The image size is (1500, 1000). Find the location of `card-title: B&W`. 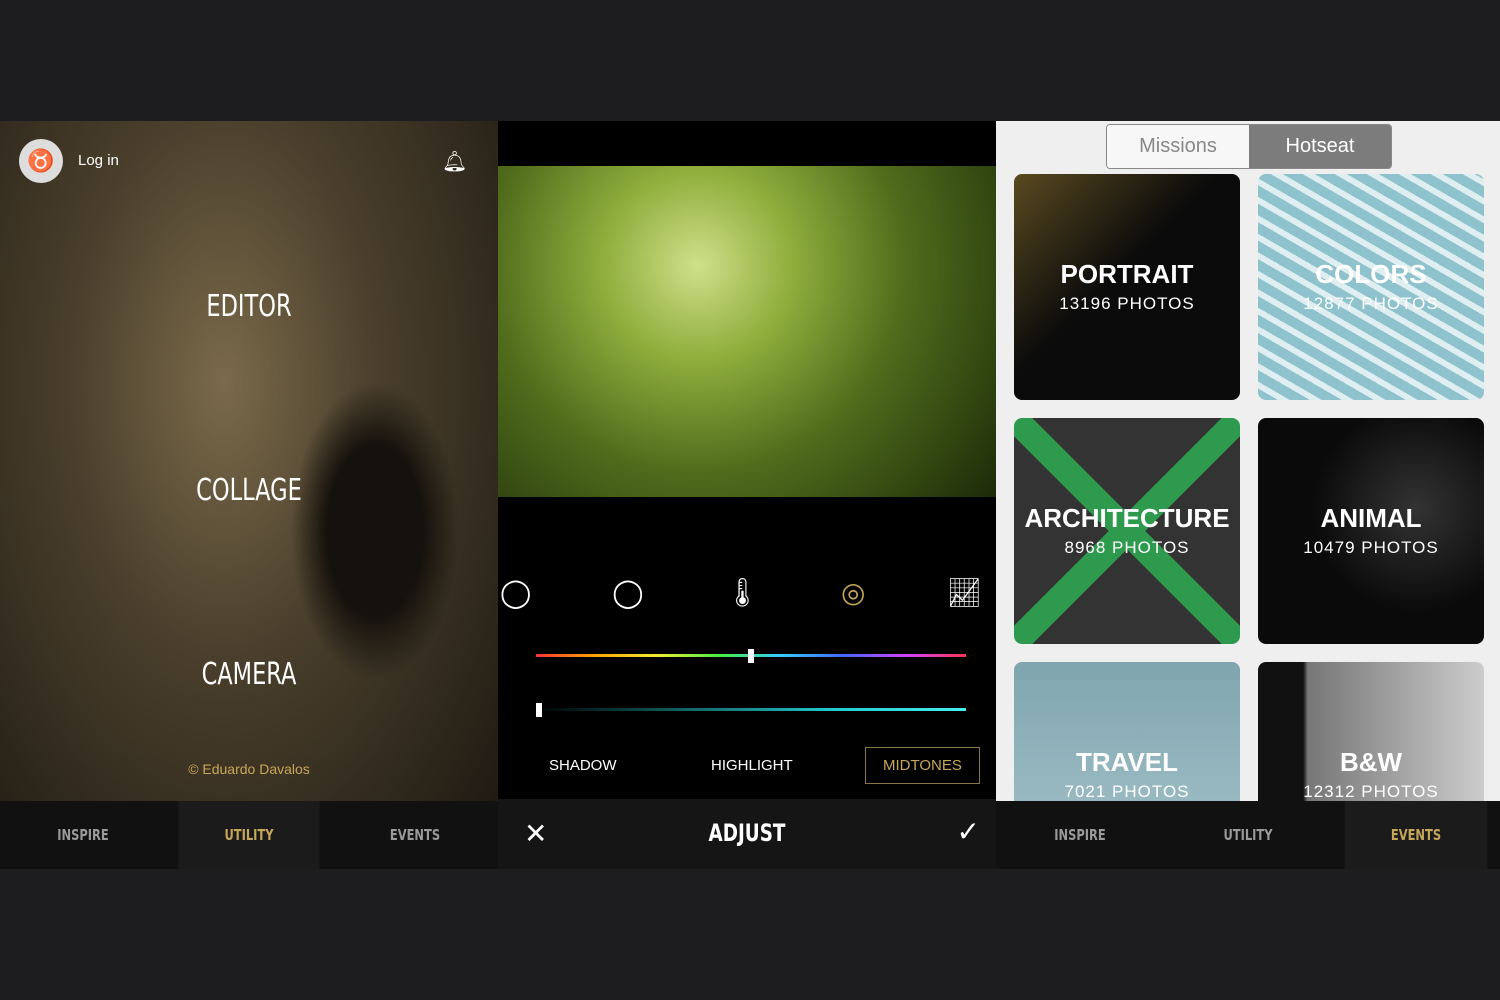

card-title: B&W is located at coordinates (1371, 762).